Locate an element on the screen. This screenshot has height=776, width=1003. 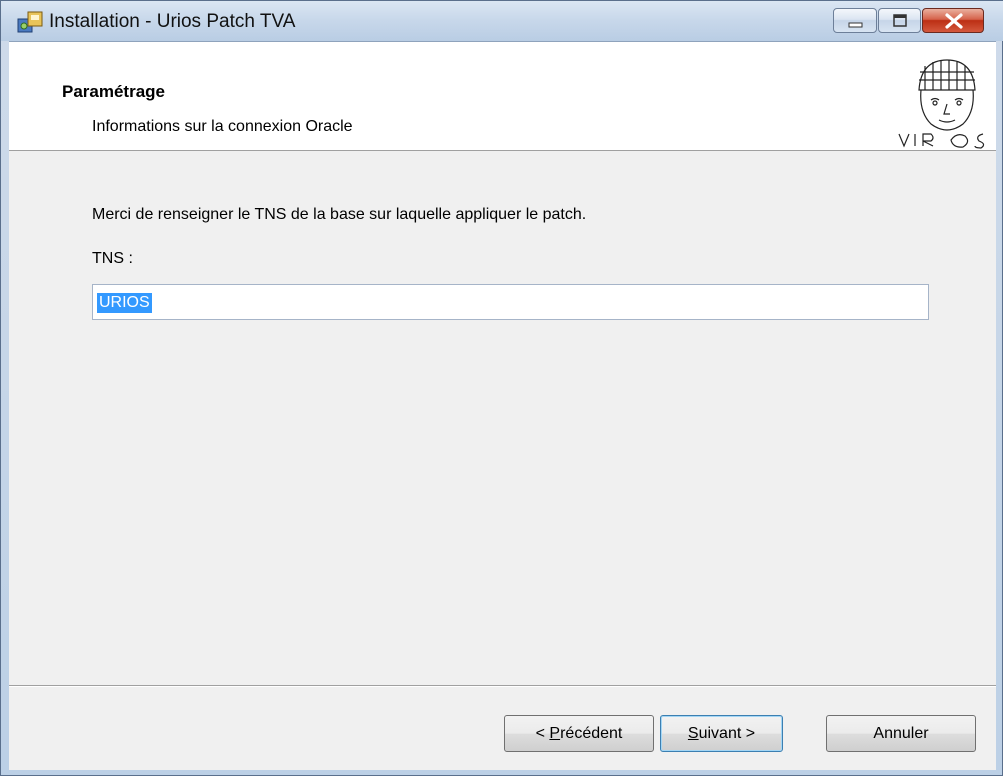
next-accelerator: S is located at coordinates (693, 733).